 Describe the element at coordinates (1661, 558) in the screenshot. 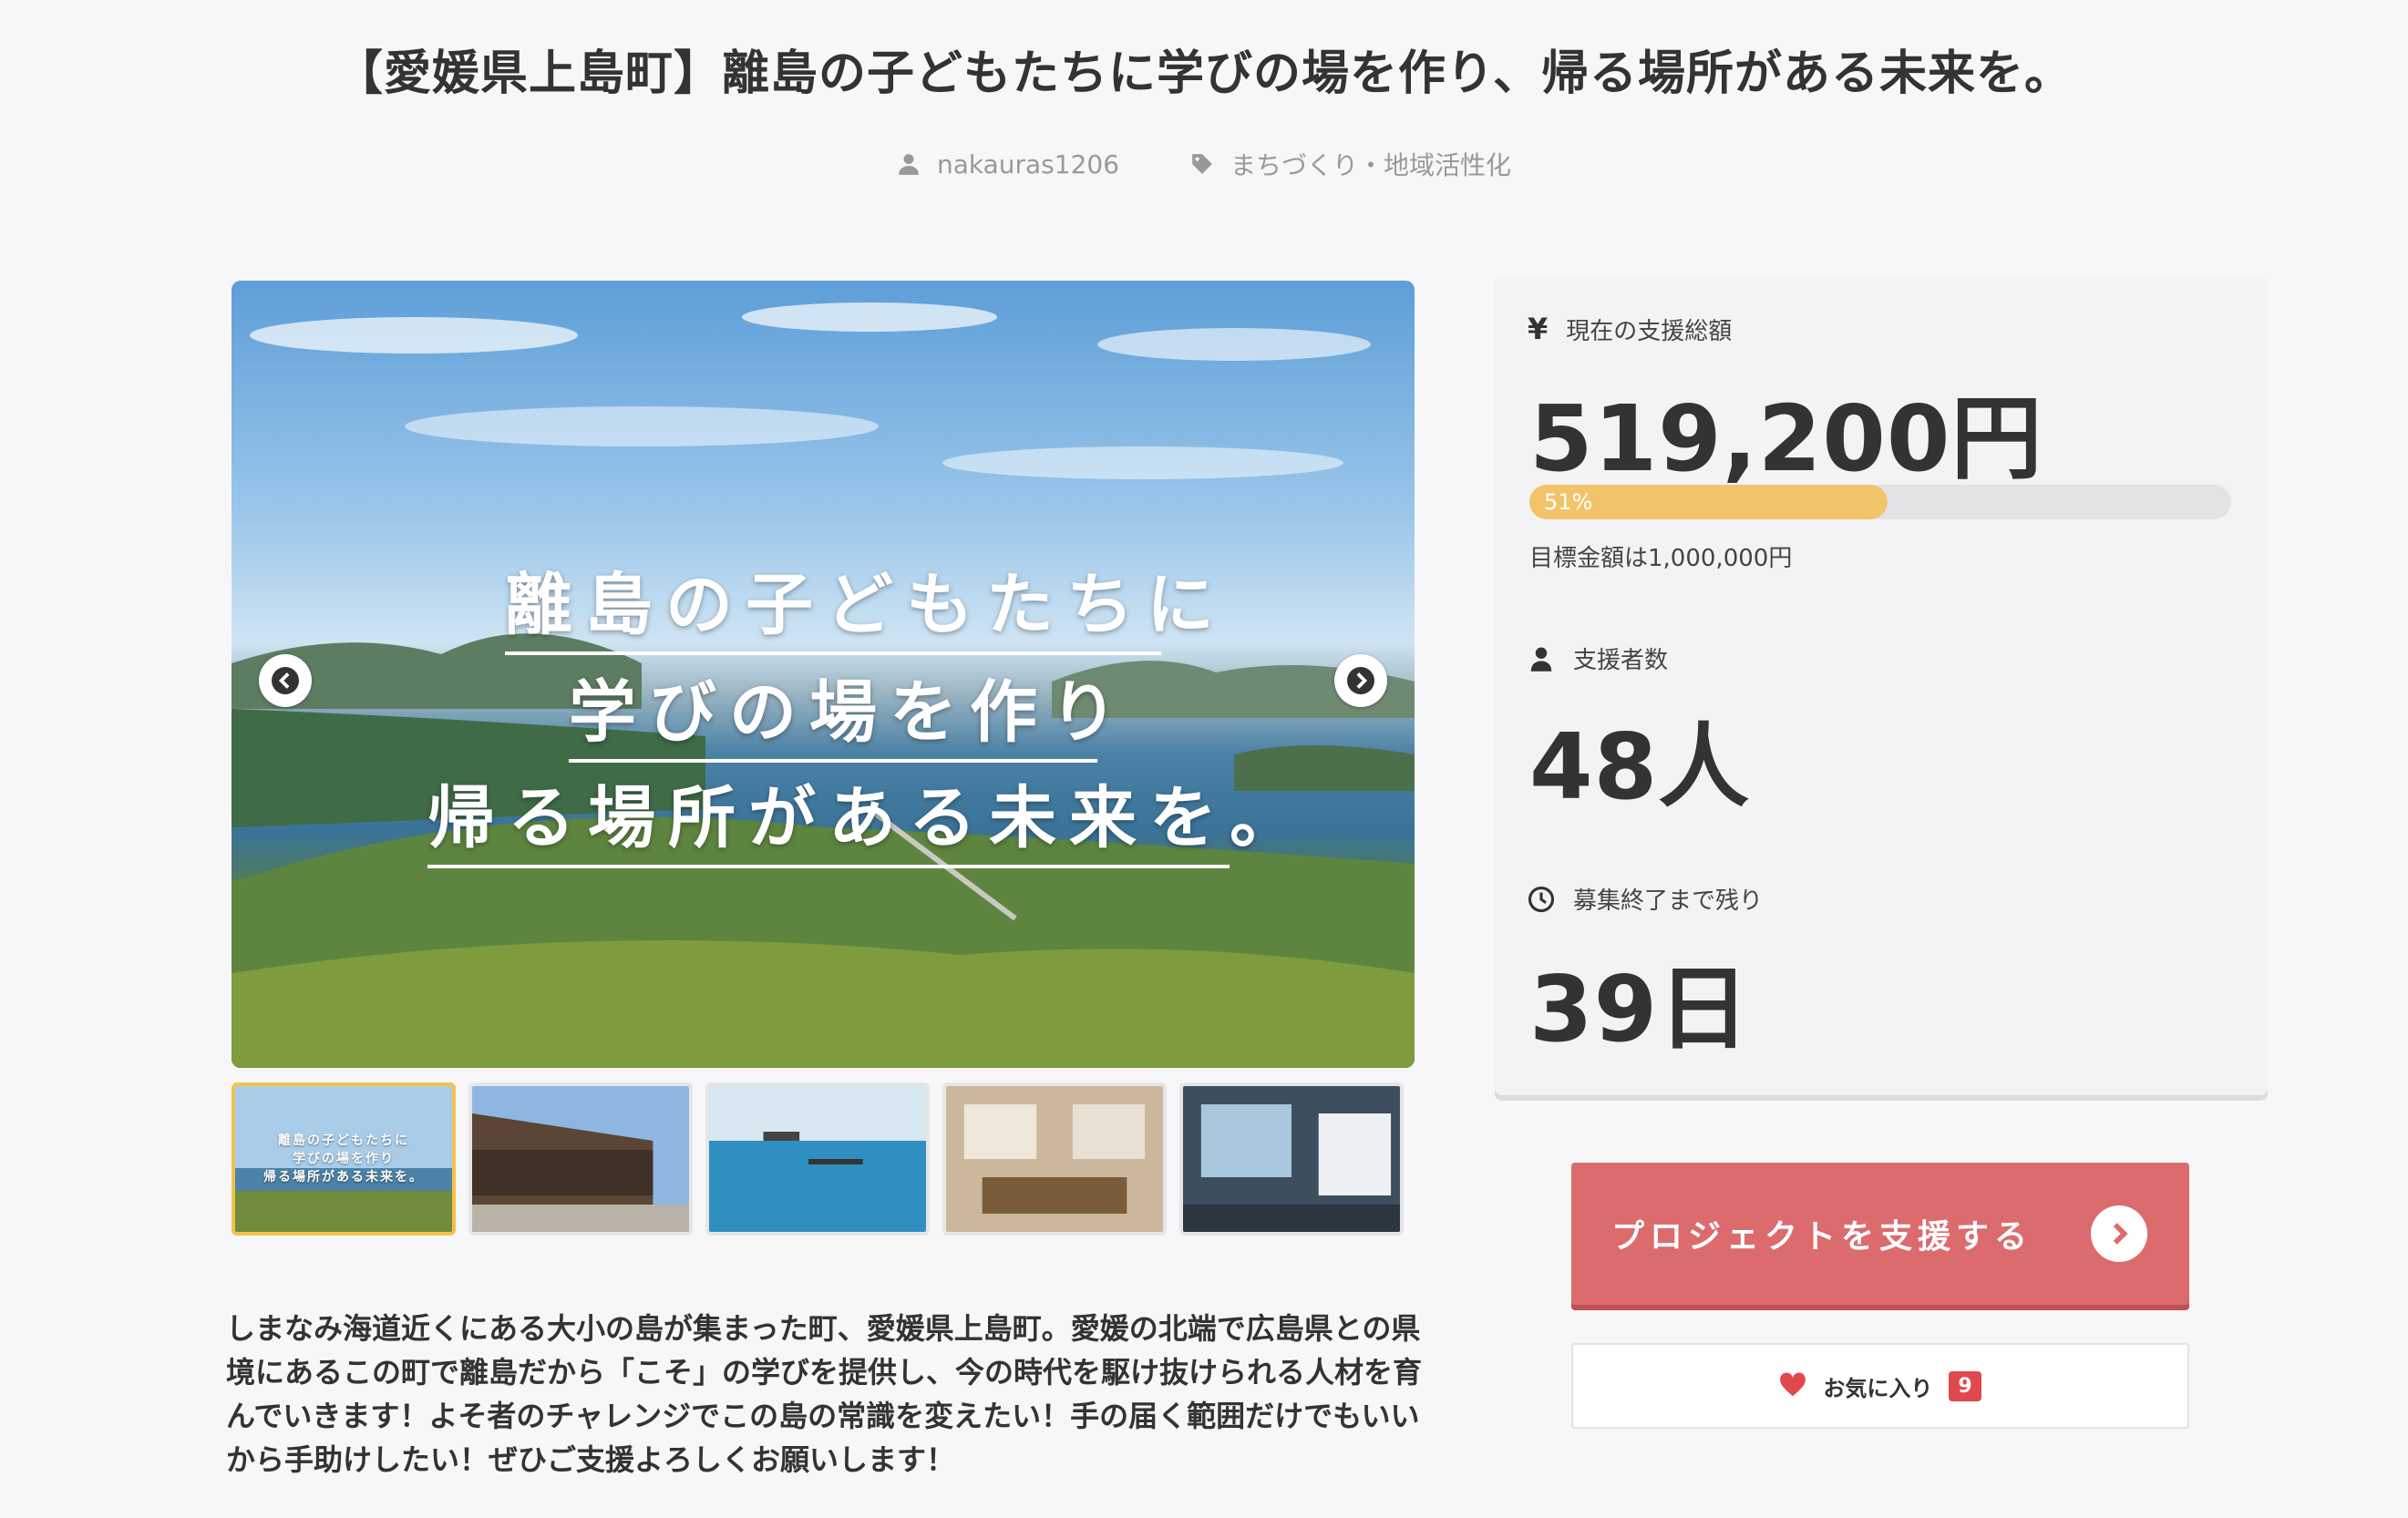

I see `goal-amount: 目標金額は1,000,000円` at that location.